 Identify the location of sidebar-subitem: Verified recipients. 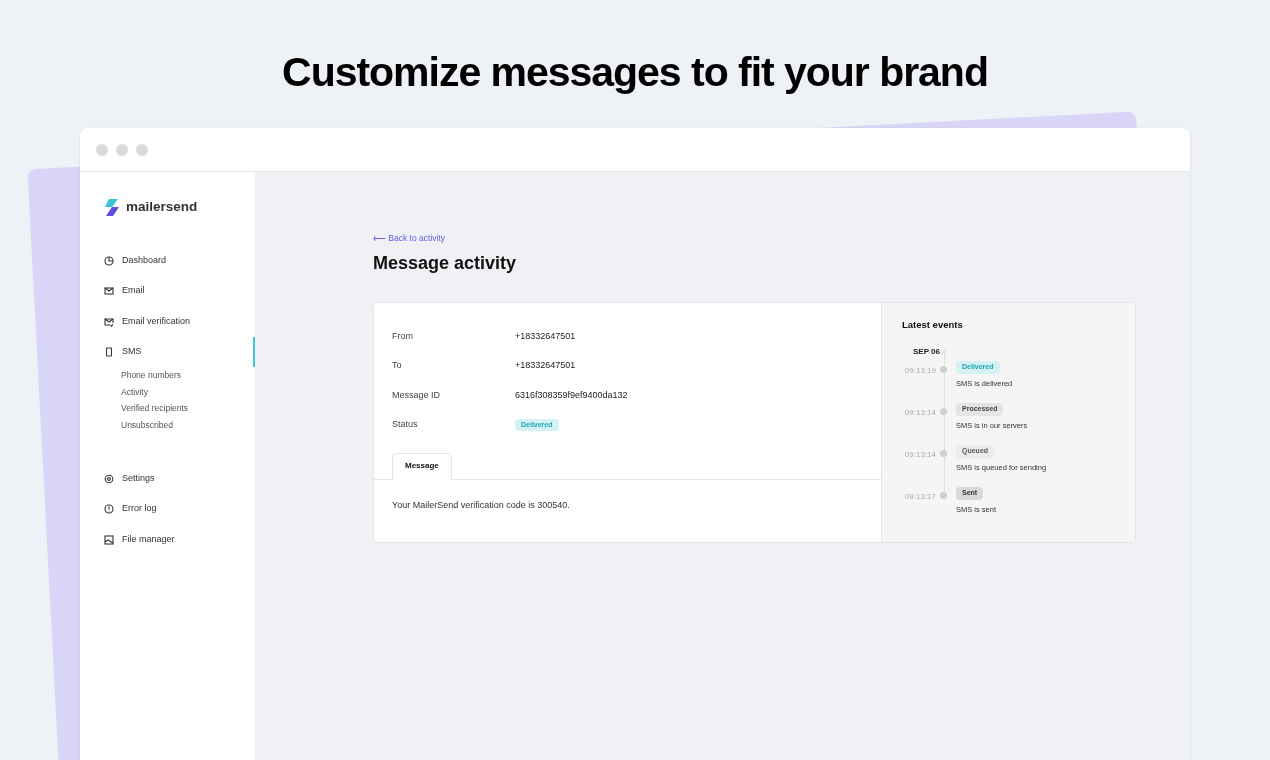
(167, 408).